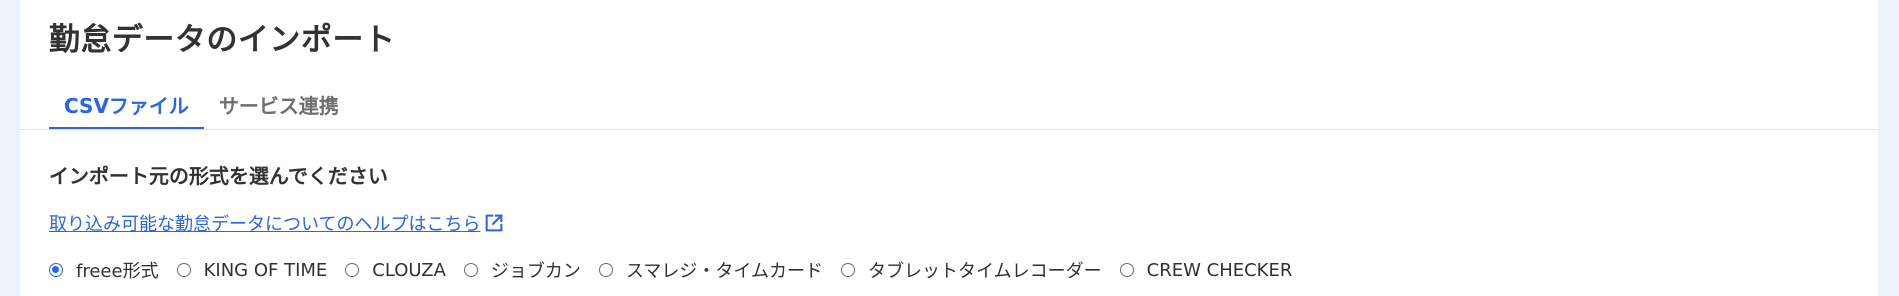 The height and width of the screenshot is (296, 1899). I want to click on format-option-label: freee形式, so click(117, 271).